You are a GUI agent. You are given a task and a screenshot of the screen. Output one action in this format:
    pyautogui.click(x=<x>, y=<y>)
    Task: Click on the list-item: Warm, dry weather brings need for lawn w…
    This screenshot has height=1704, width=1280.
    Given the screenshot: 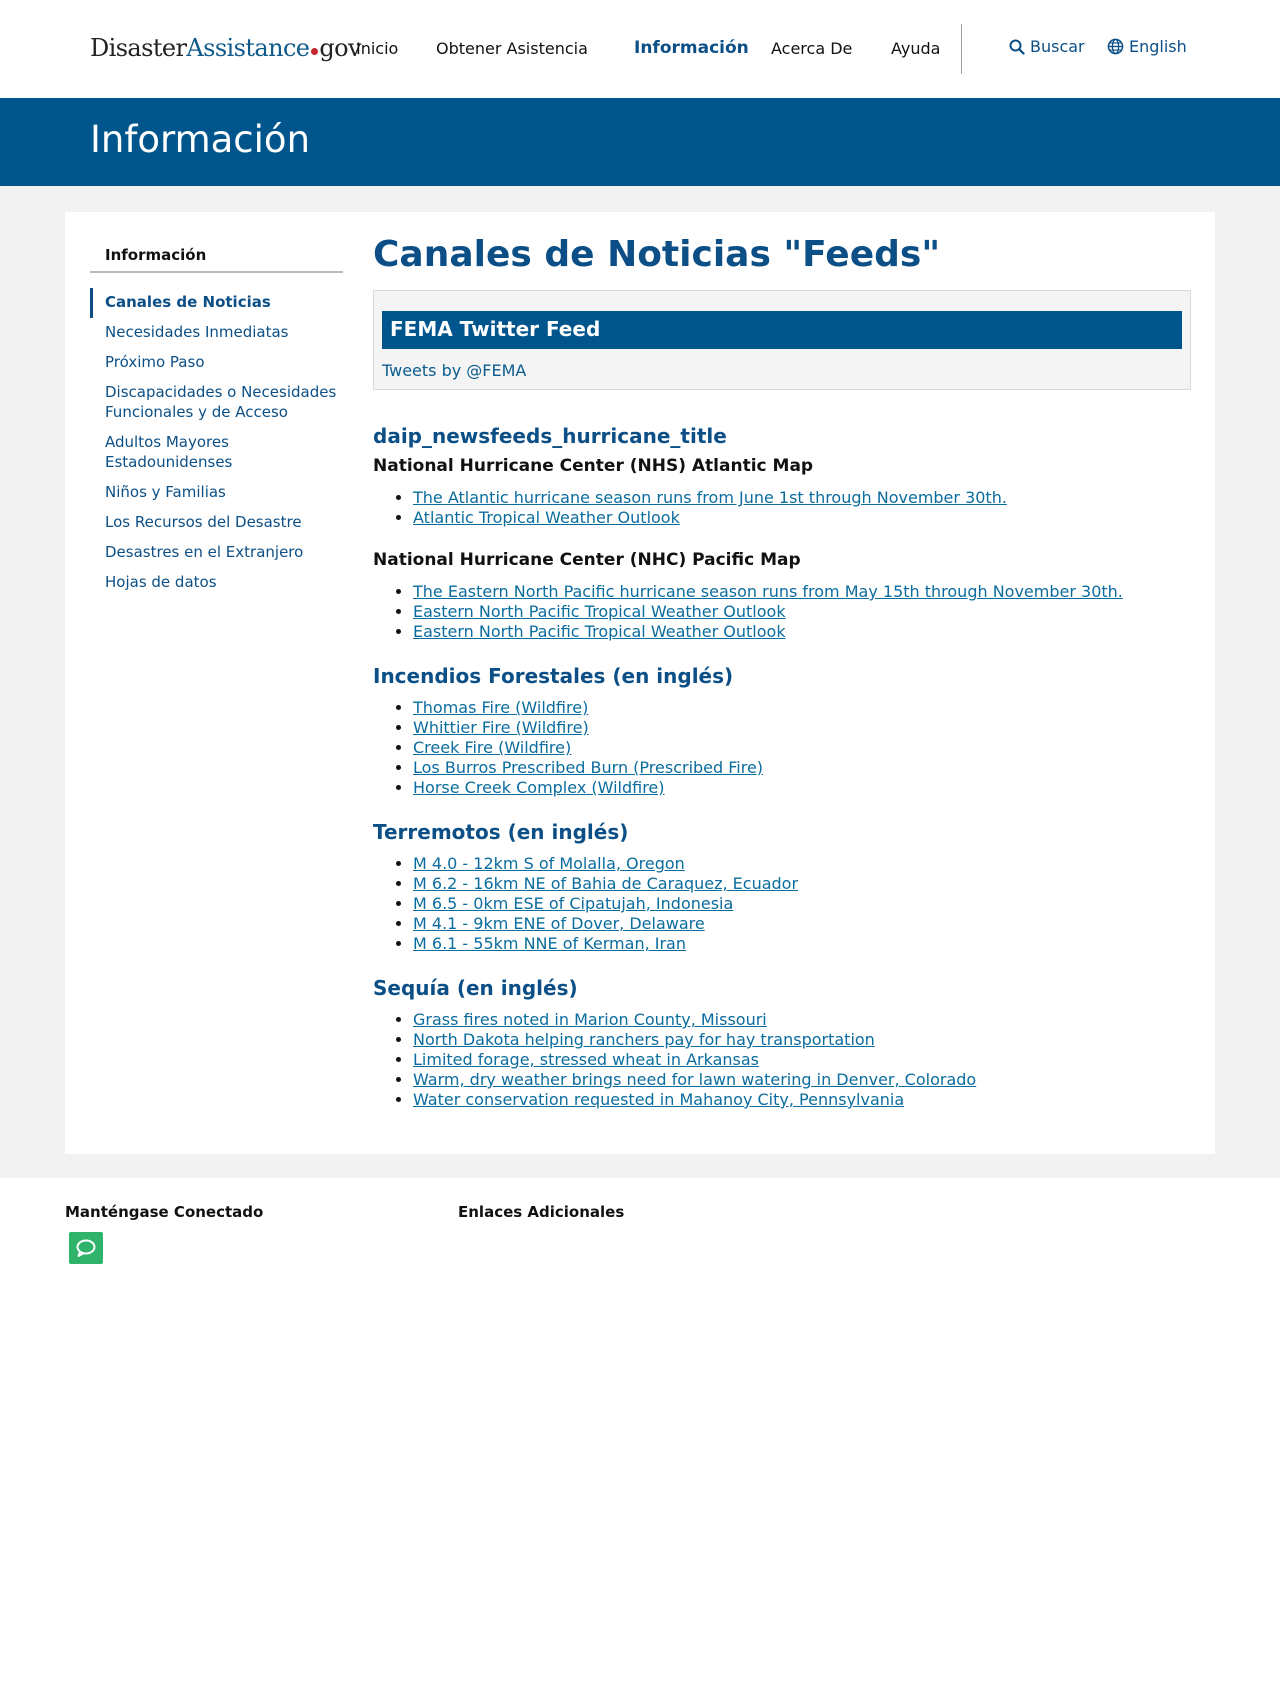 What is the action you would take?
    pyautogui.click(x=802, y=1080)
    